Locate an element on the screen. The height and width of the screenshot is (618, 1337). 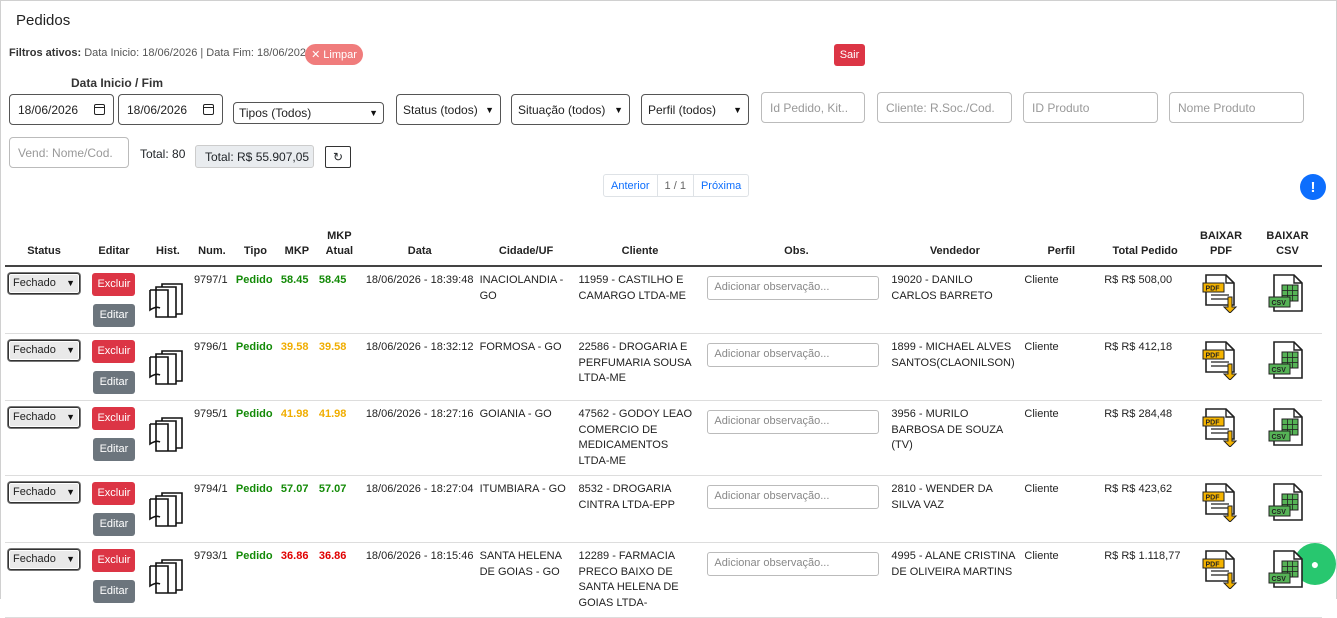
col-csv: BAIXAR CSV is located at coordinates (1287, 248).